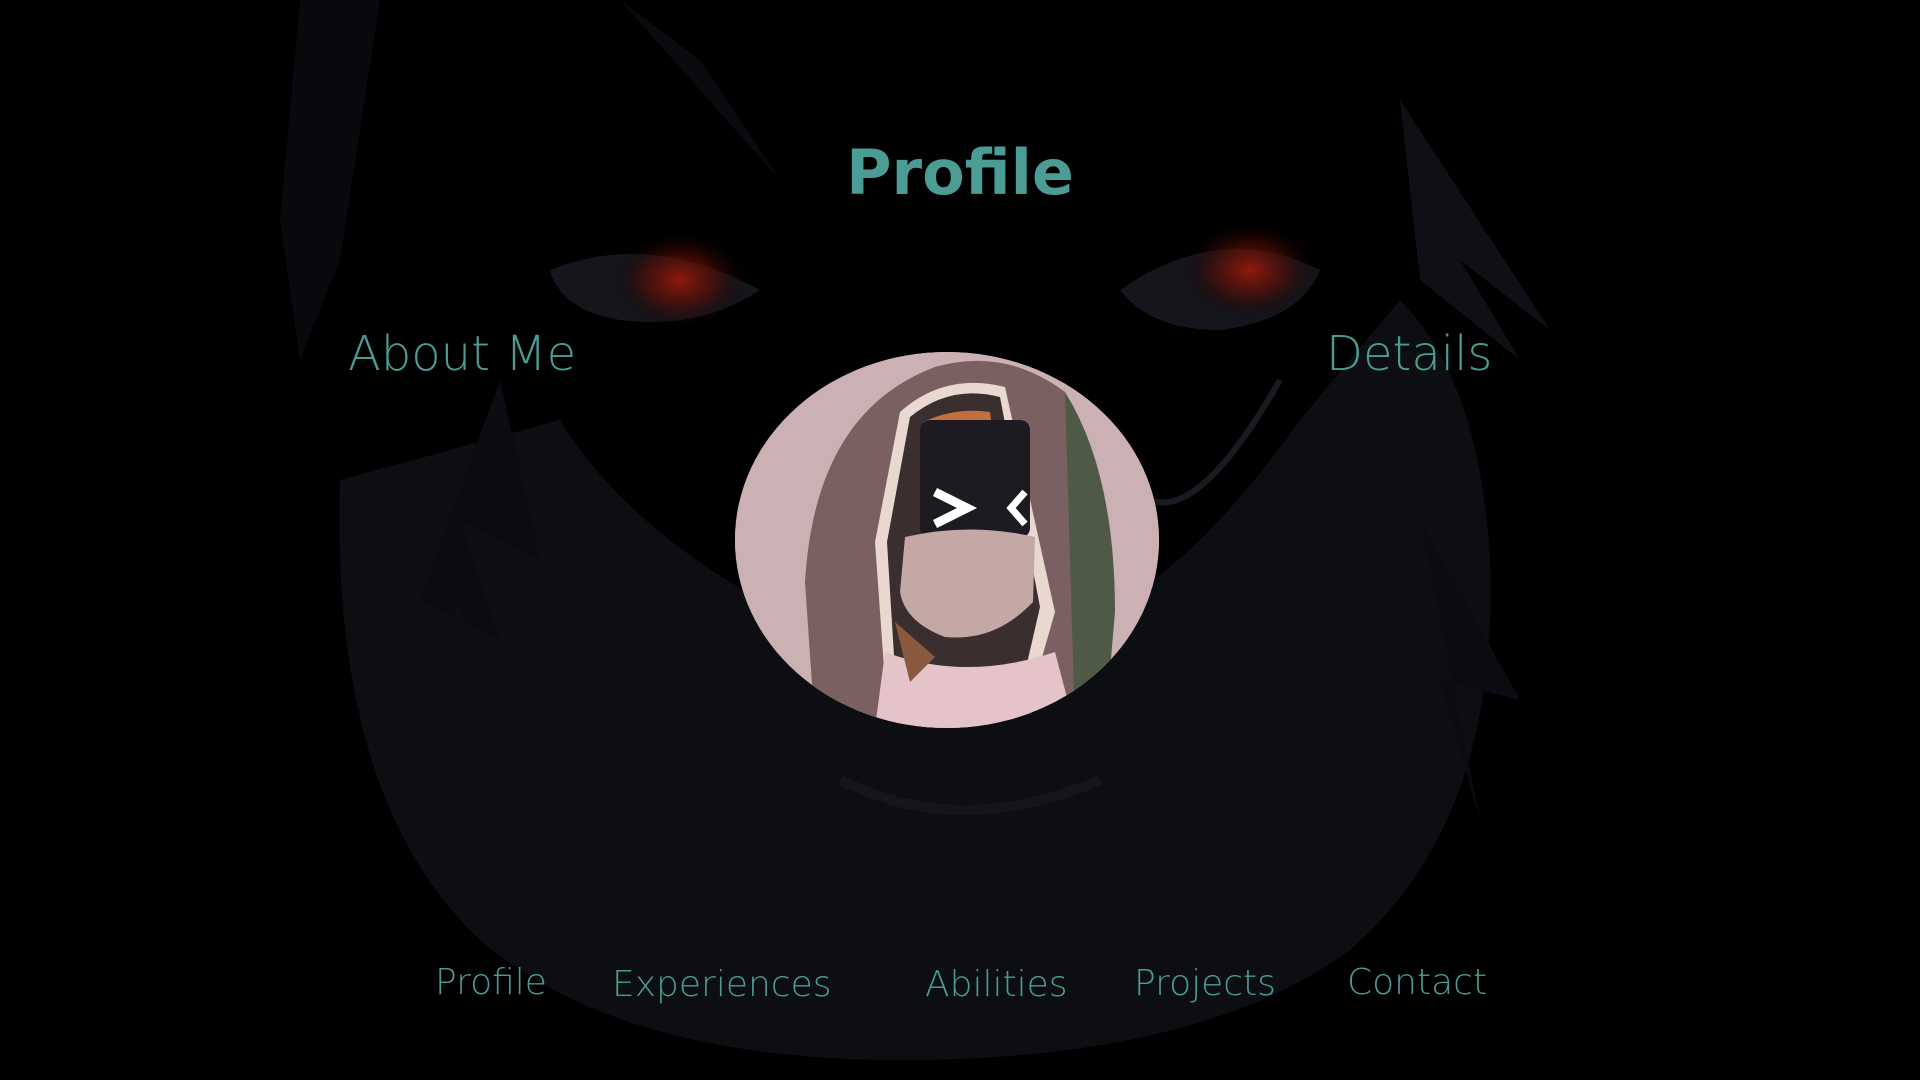 The height and width of the screenshot is (1080, 1920). What do you see at coordinates (1205, 983) in the screenshot?
I see `nav-item-projects: Projects` at bounding box center [1205, 983].